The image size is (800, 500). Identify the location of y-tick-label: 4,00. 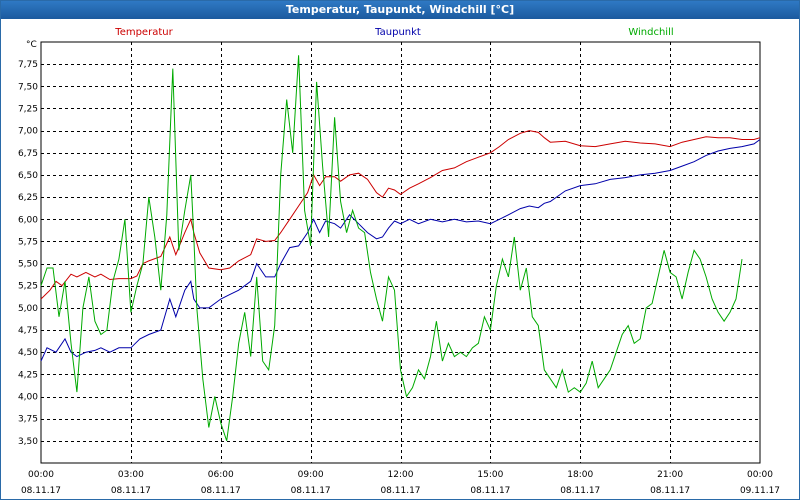
(28, 398).